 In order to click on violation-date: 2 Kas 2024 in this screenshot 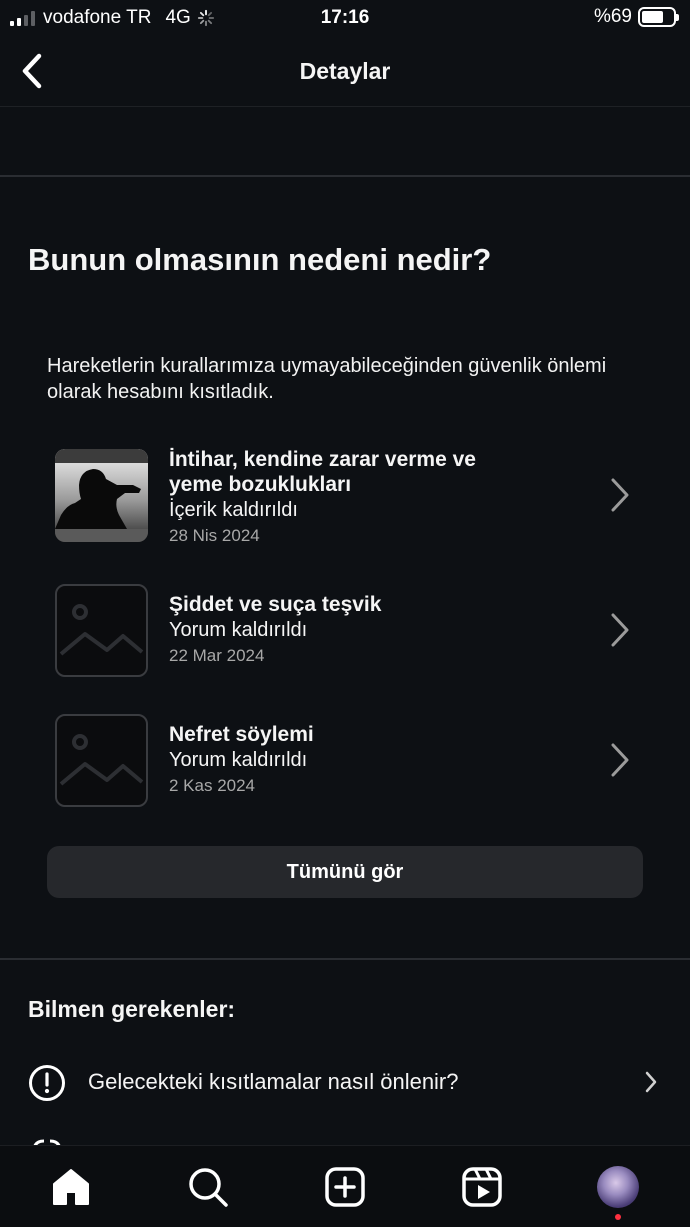, I will do `click(212, 785)`.